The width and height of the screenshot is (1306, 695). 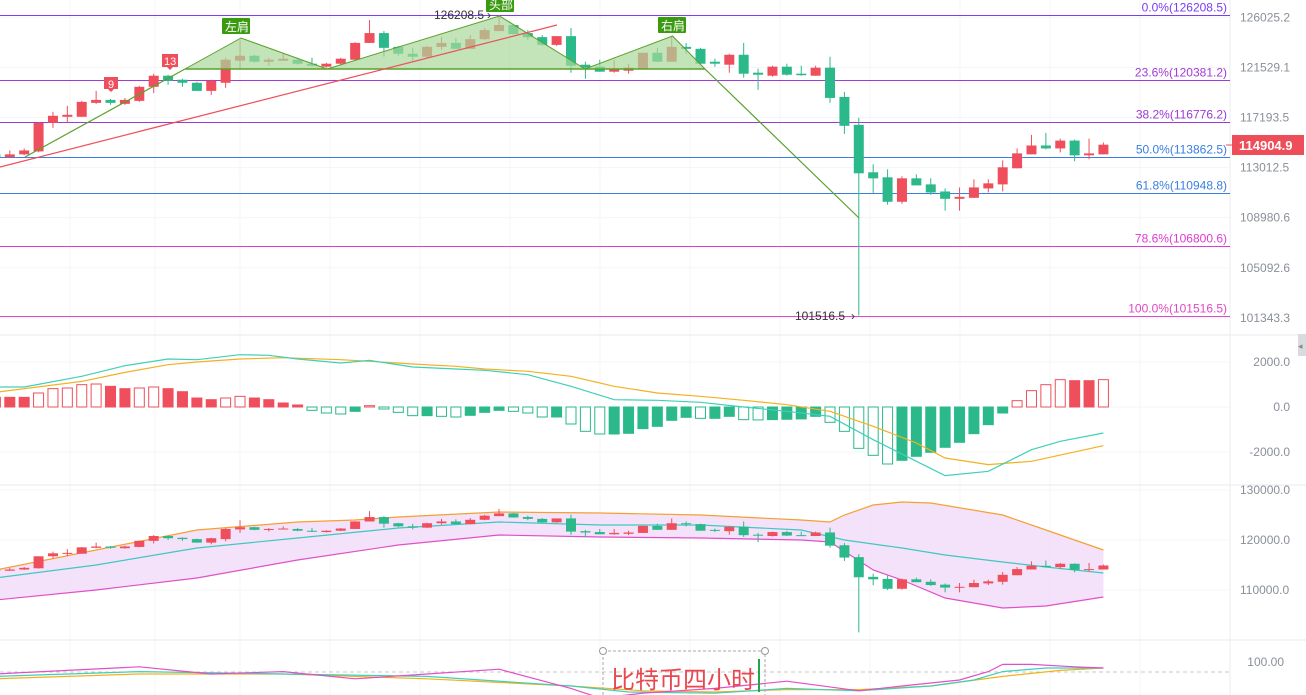 I want to click on note-resize-handle-left, so click(x=603, y=651).